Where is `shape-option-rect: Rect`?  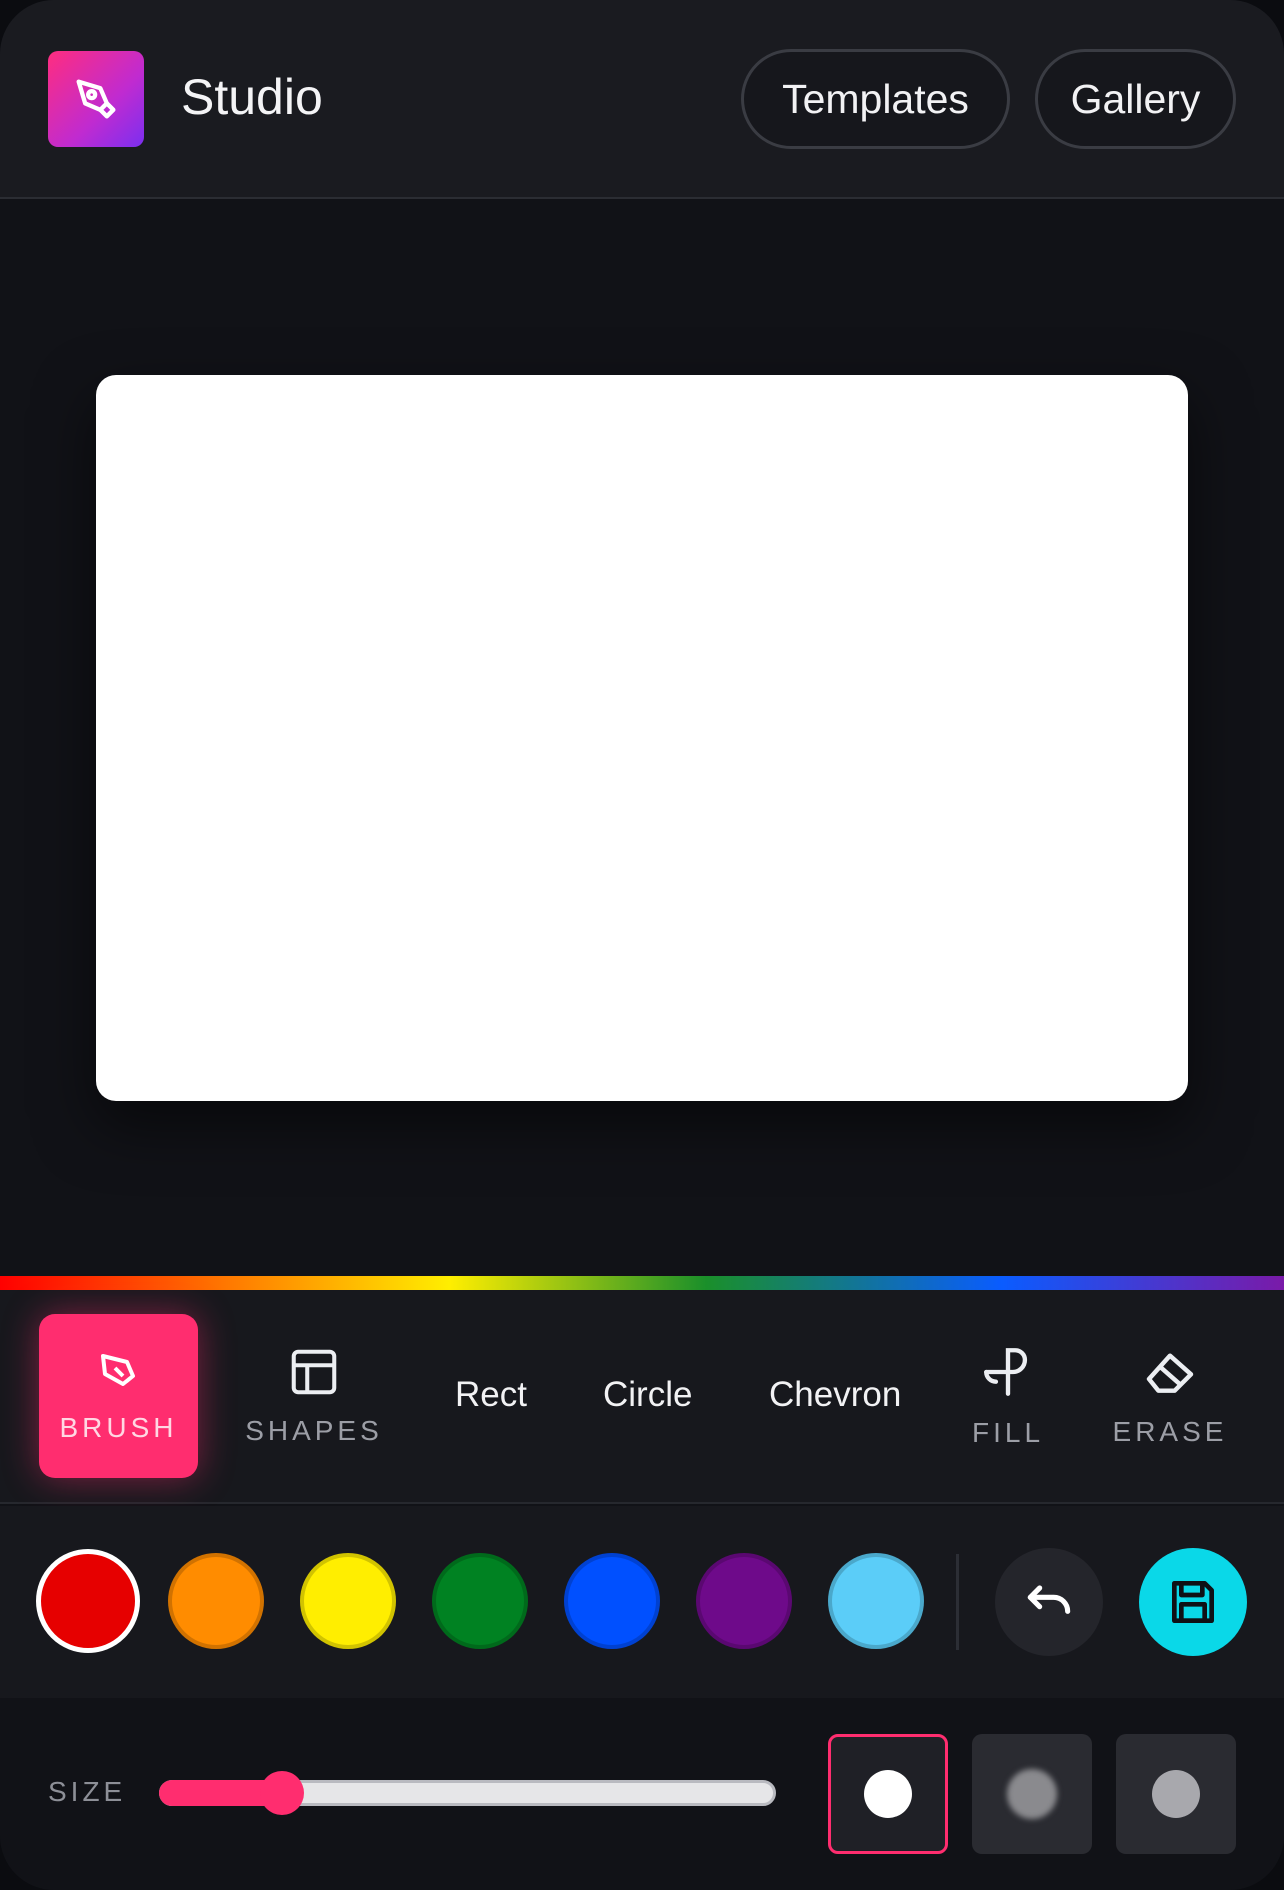
shape-option-rect: Rect is located at coordinates (491, 1395).